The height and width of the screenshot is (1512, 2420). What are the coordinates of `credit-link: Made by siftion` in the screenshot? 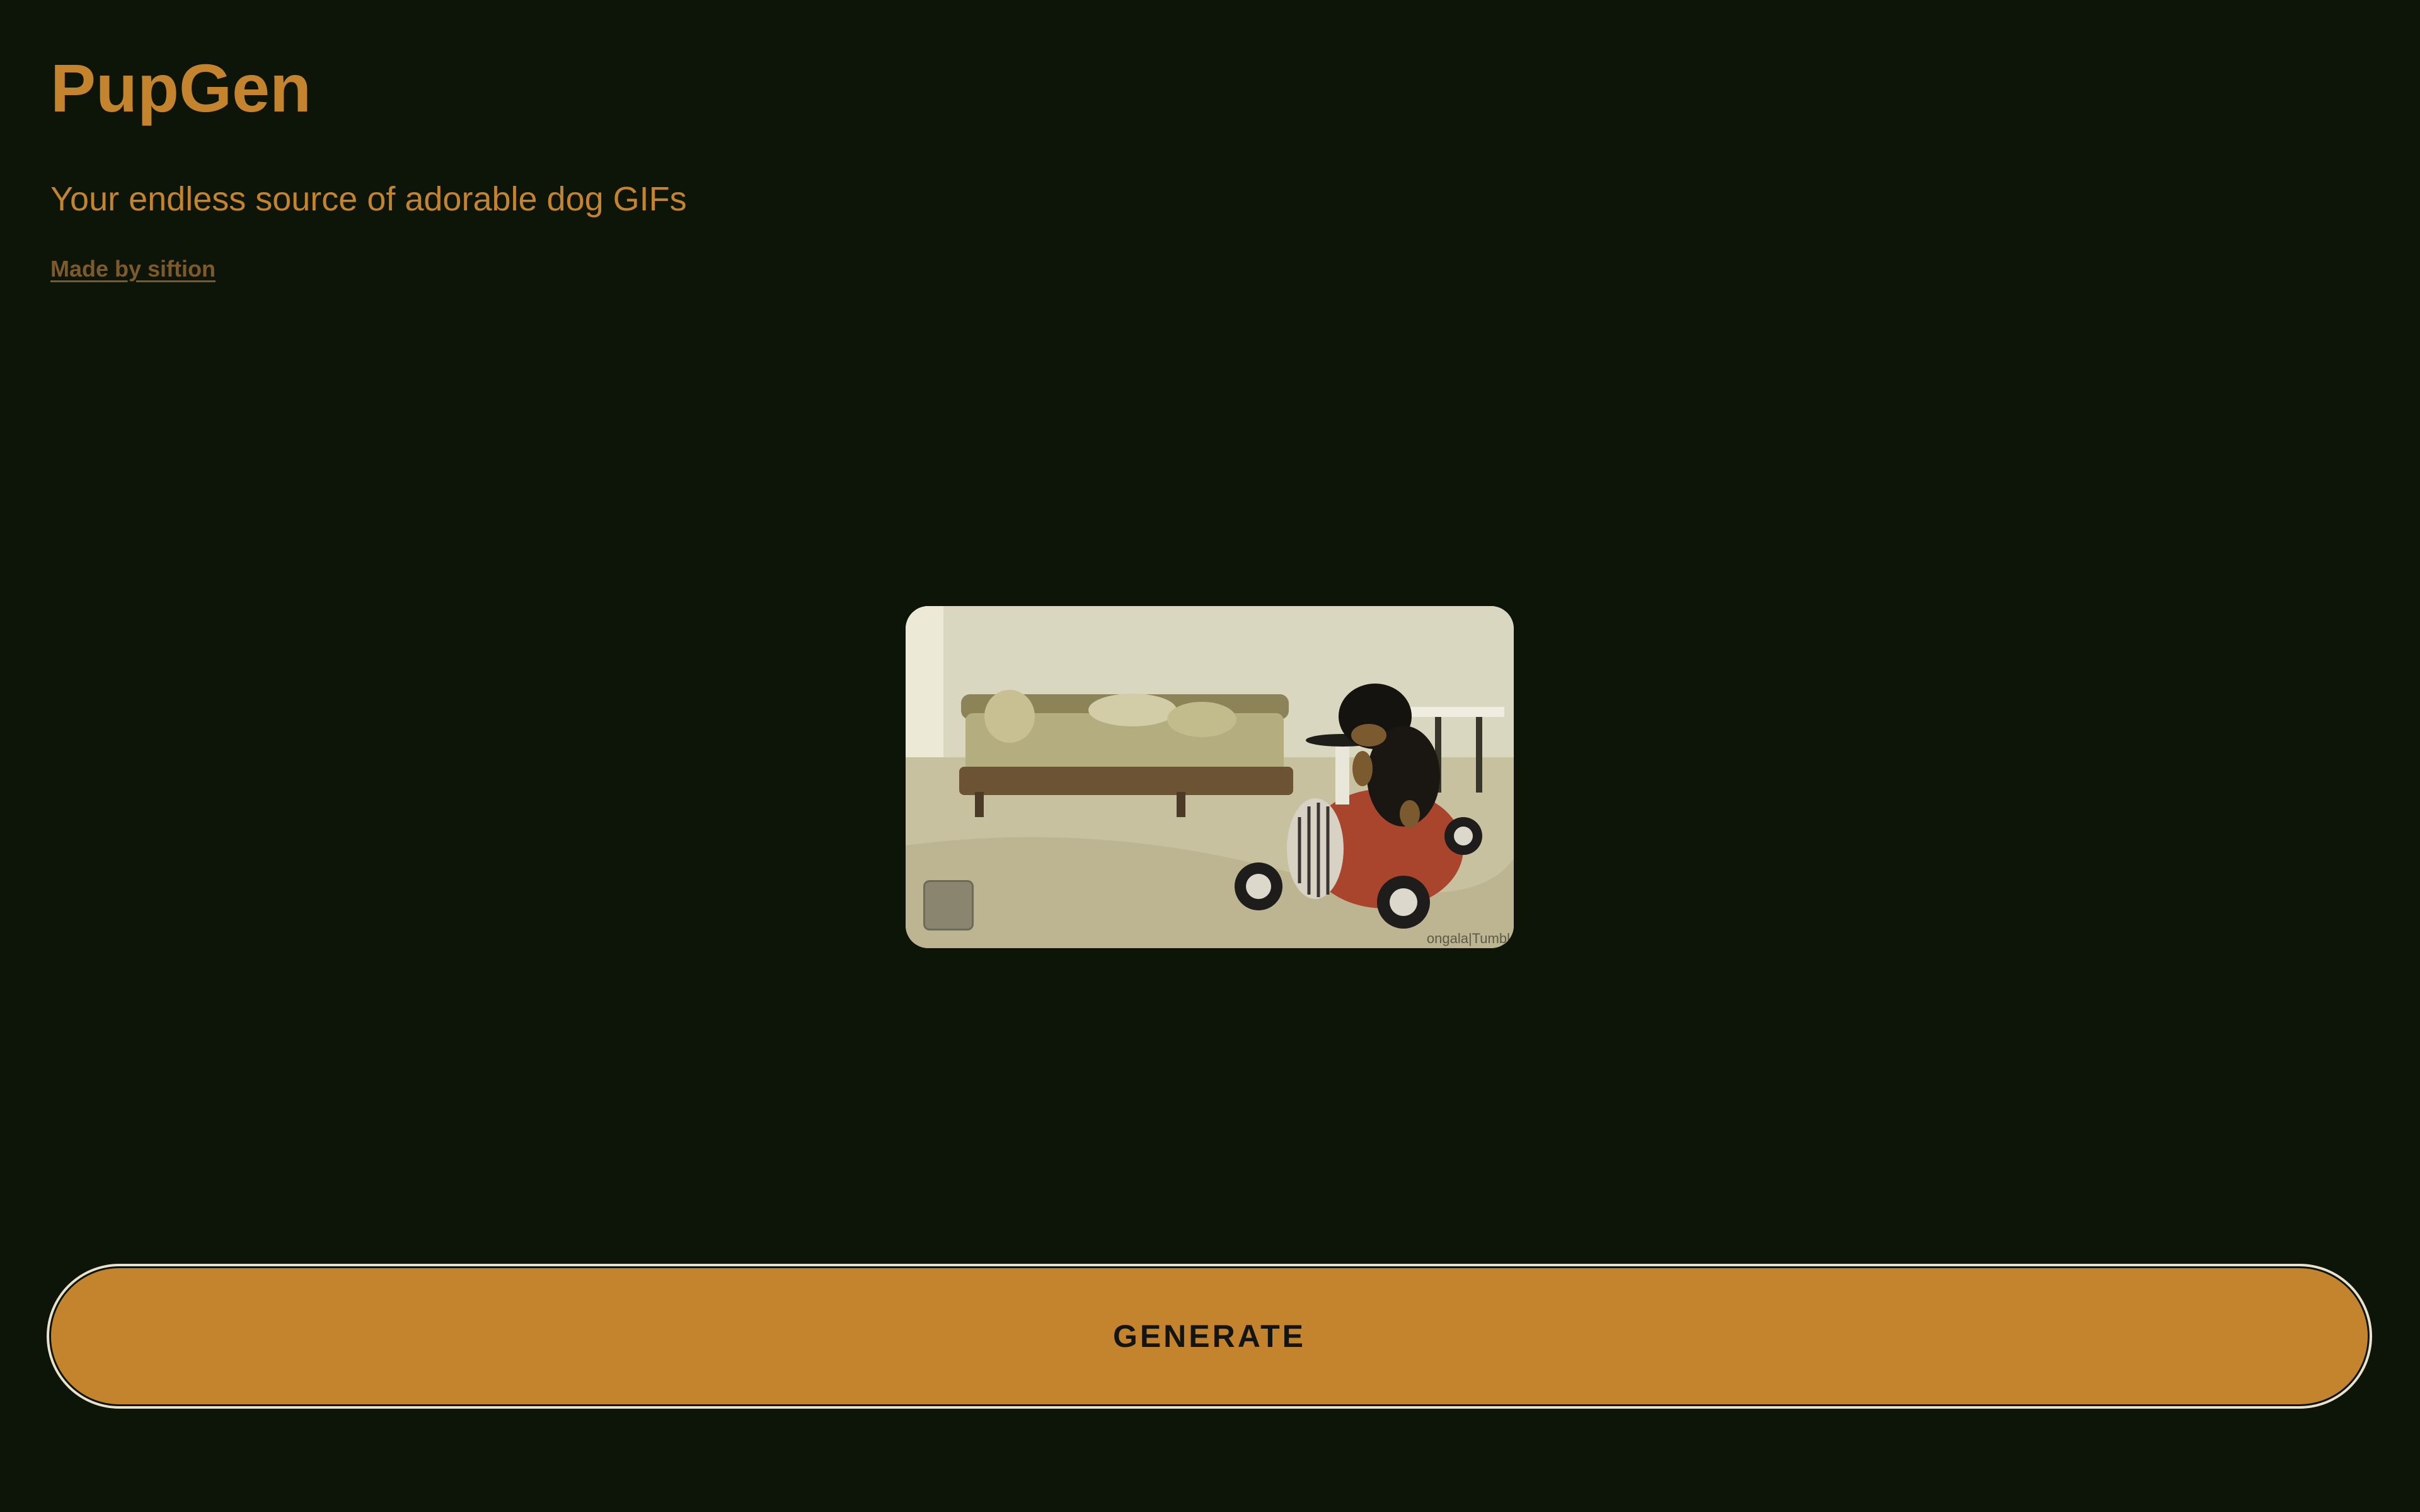 It's located at (133, 269).